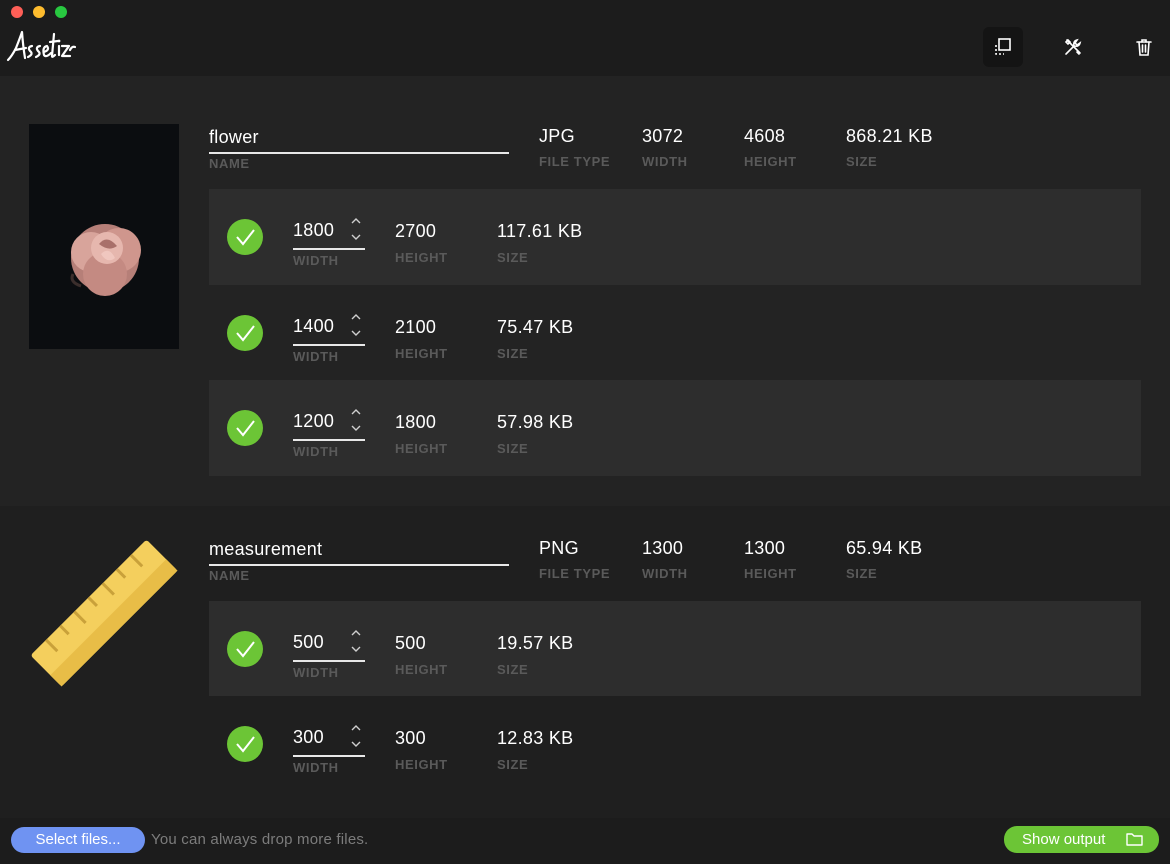 The width and height of the screenshot is (1170, 864). Describe the element at coordinates (410, 738) in the screenshot. I see `variant-height-value: 300` at that location.